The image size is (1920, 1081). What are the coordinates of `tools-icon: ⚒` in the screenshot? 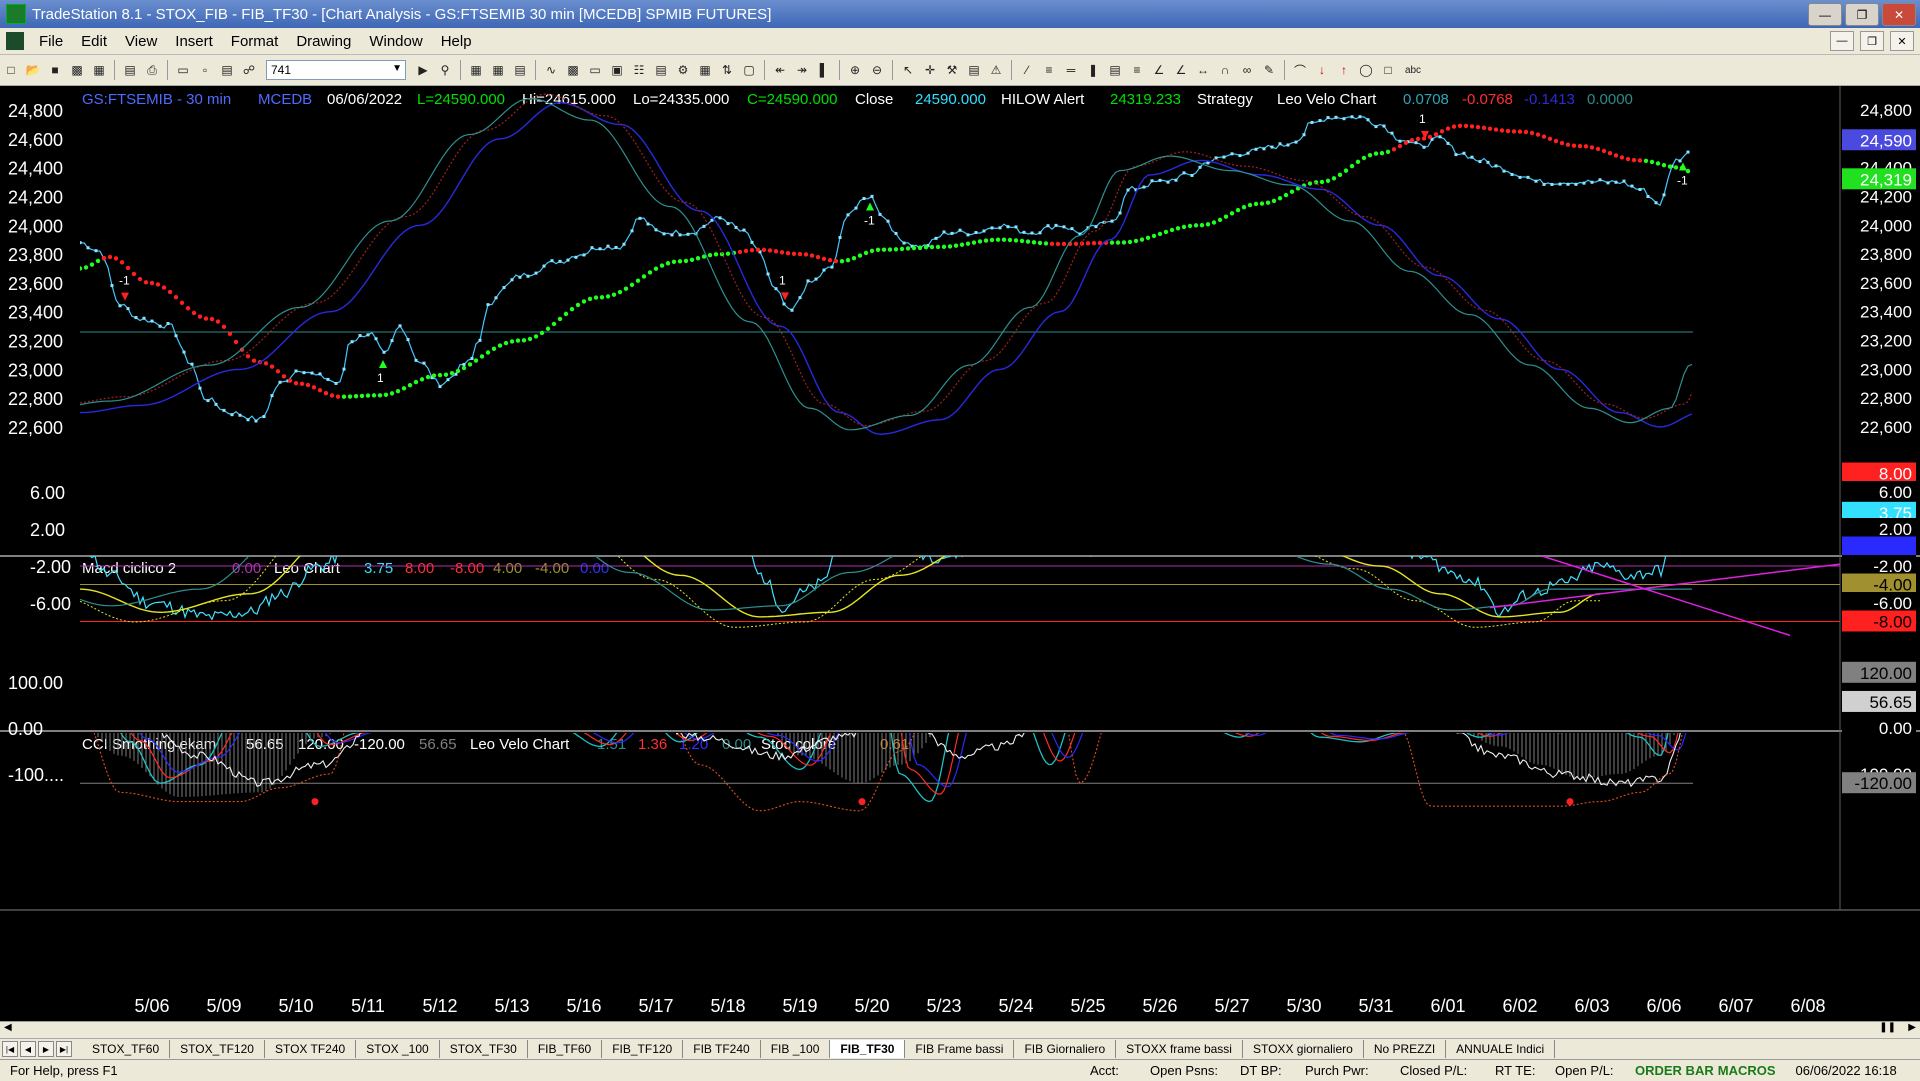 It's located at (952, 70).